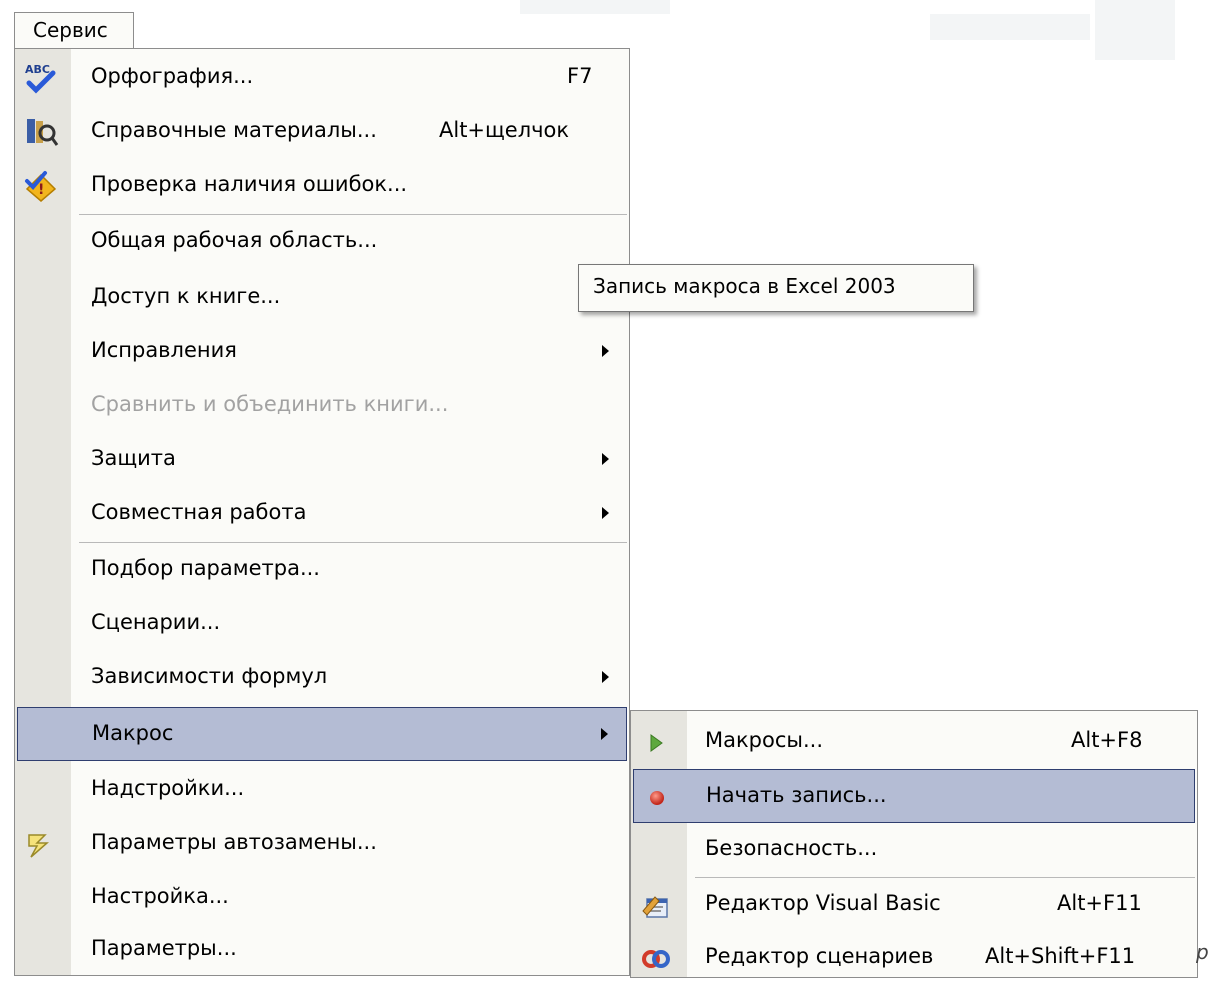  What do you see at coordinates (133, 458) in the screenshot?
I see `menu-item-label: Защита` at bounding box center [133, 458].